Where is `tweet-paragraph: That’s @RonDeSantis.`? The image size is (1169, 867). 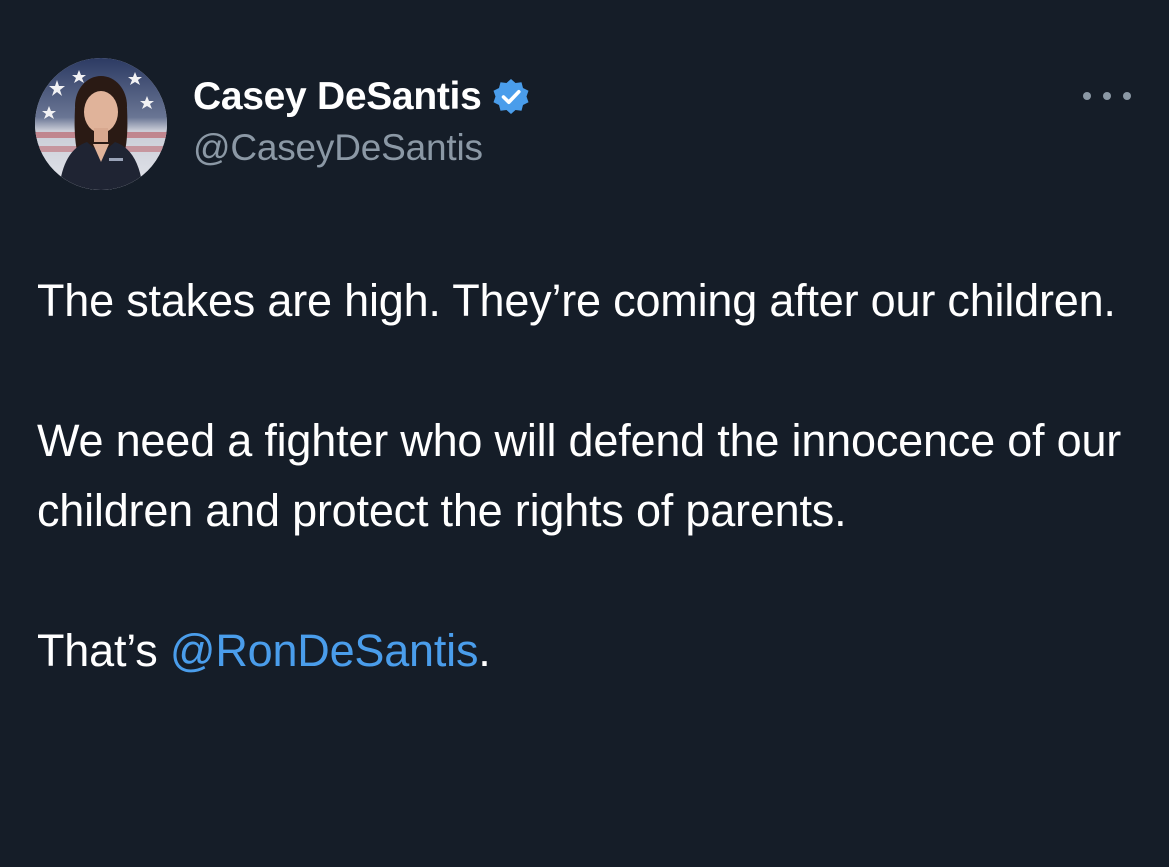 tweet-paragraph: That’s @RonDeSantis. is located at coordinates (587, 651).